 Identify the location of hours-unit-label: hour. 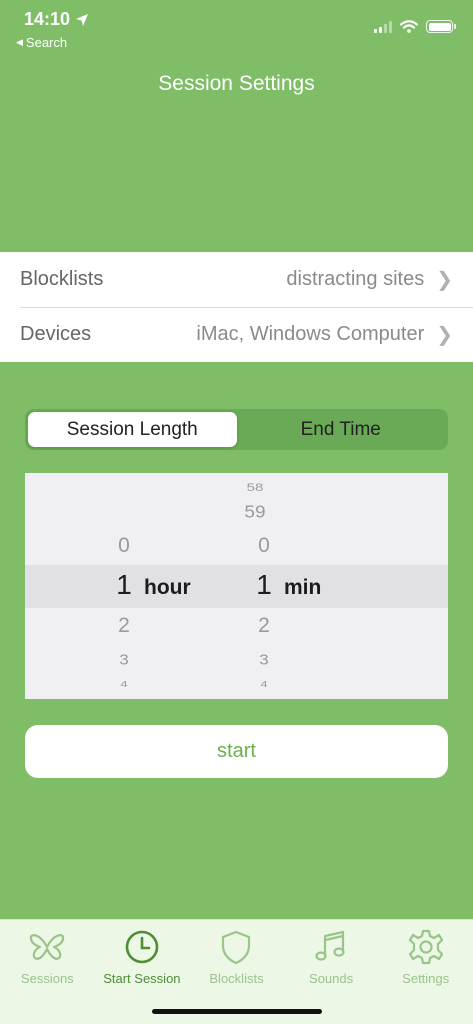
(167, 587).